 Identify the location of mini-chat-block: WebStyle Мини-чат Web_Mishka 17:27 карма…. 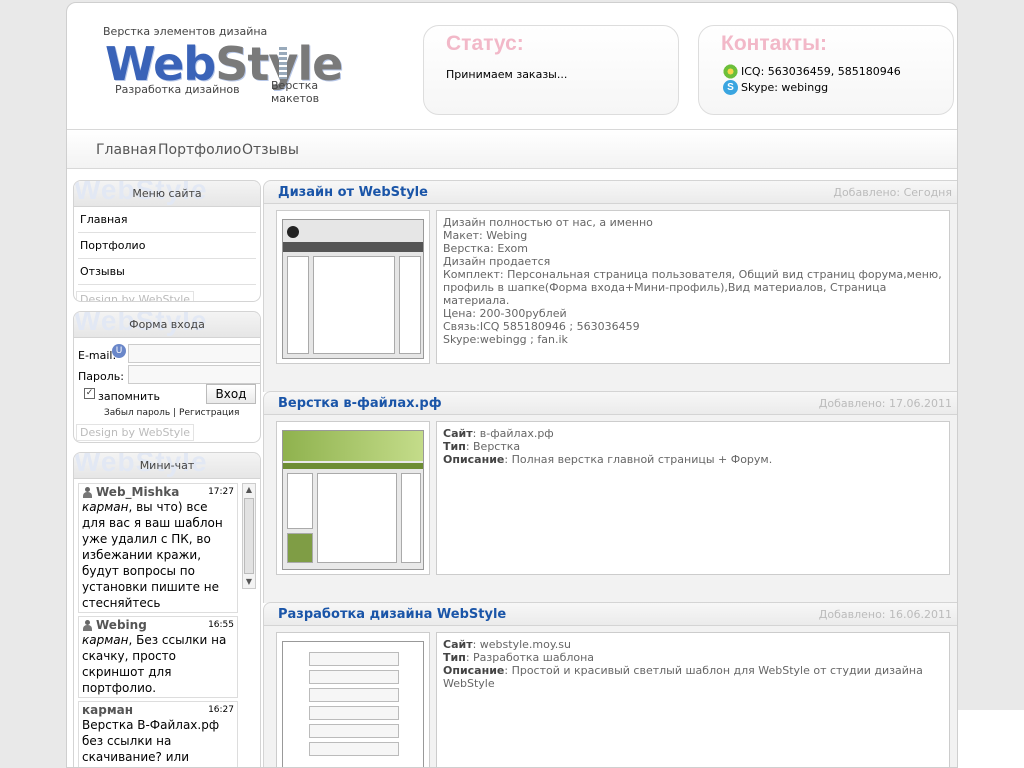
(167, 609).